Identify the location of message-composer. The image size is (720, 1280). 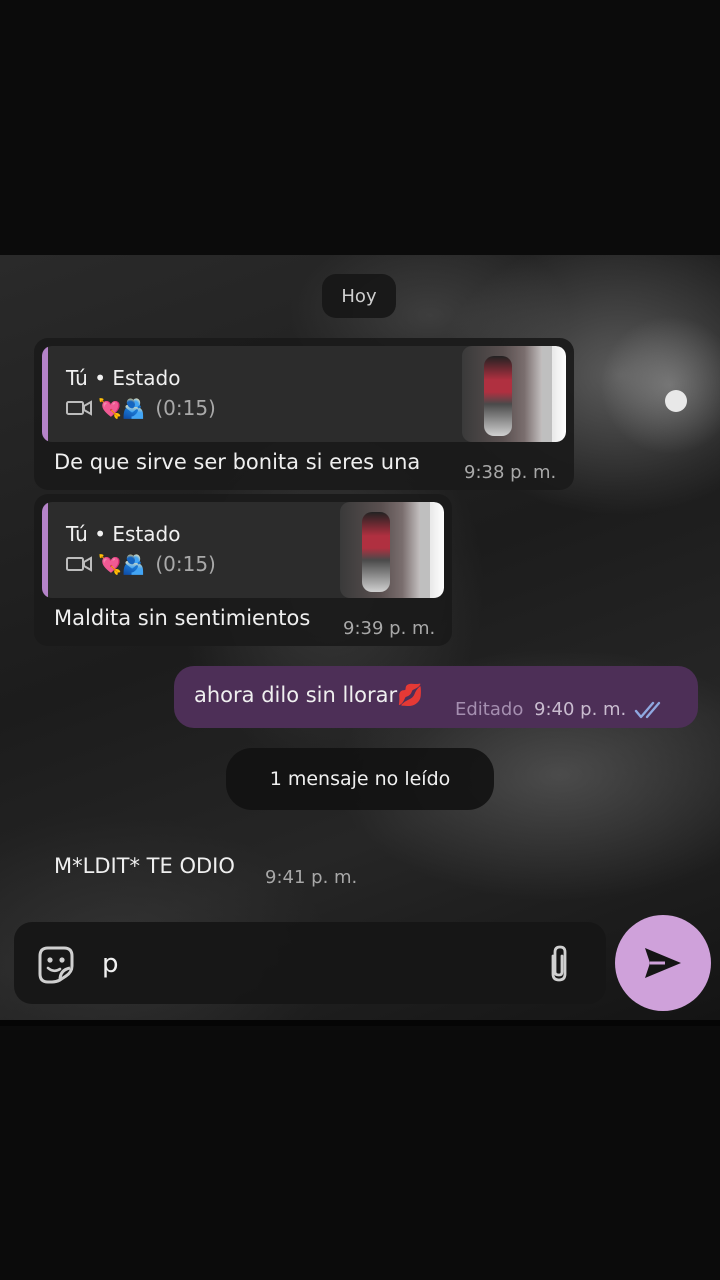
(310, 963).